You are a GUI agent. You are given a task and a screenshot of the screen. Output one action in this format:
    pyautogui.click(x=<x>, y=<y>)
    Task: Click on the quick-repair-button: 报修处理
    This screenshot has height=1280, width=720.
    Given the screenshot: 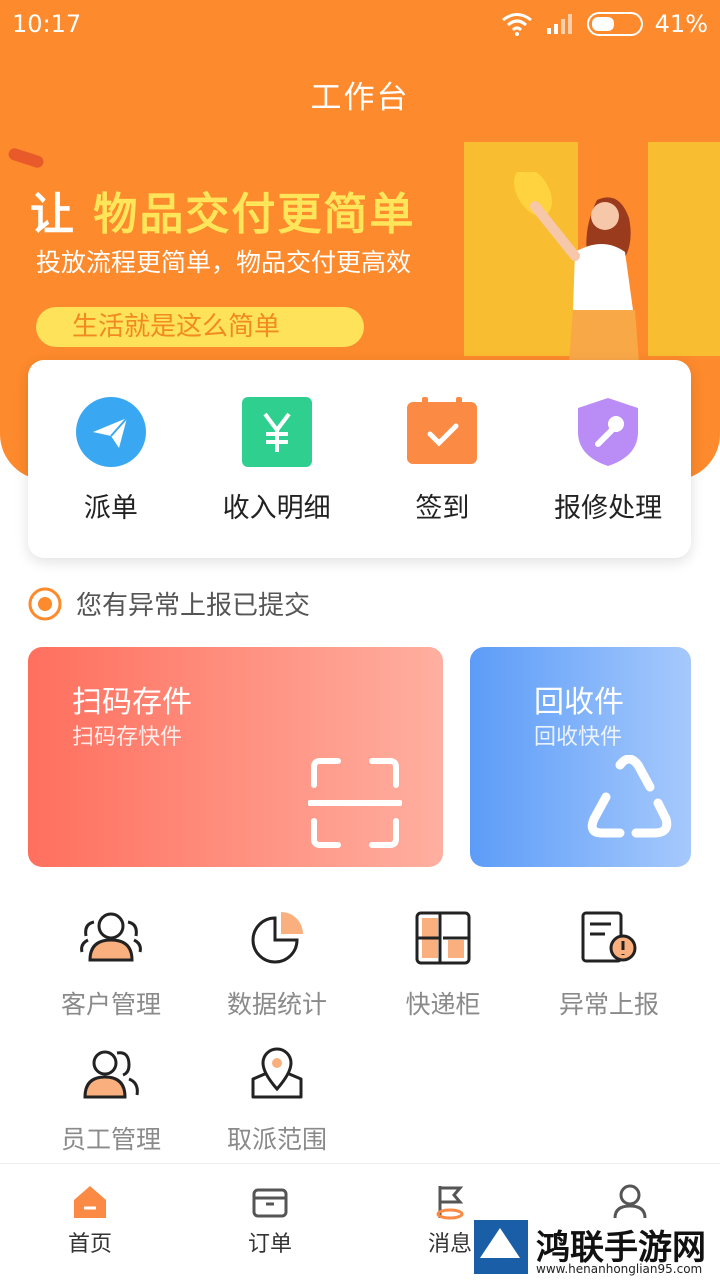 What is the action you would take?
    pyautogui.click(x=608, y=459)
    